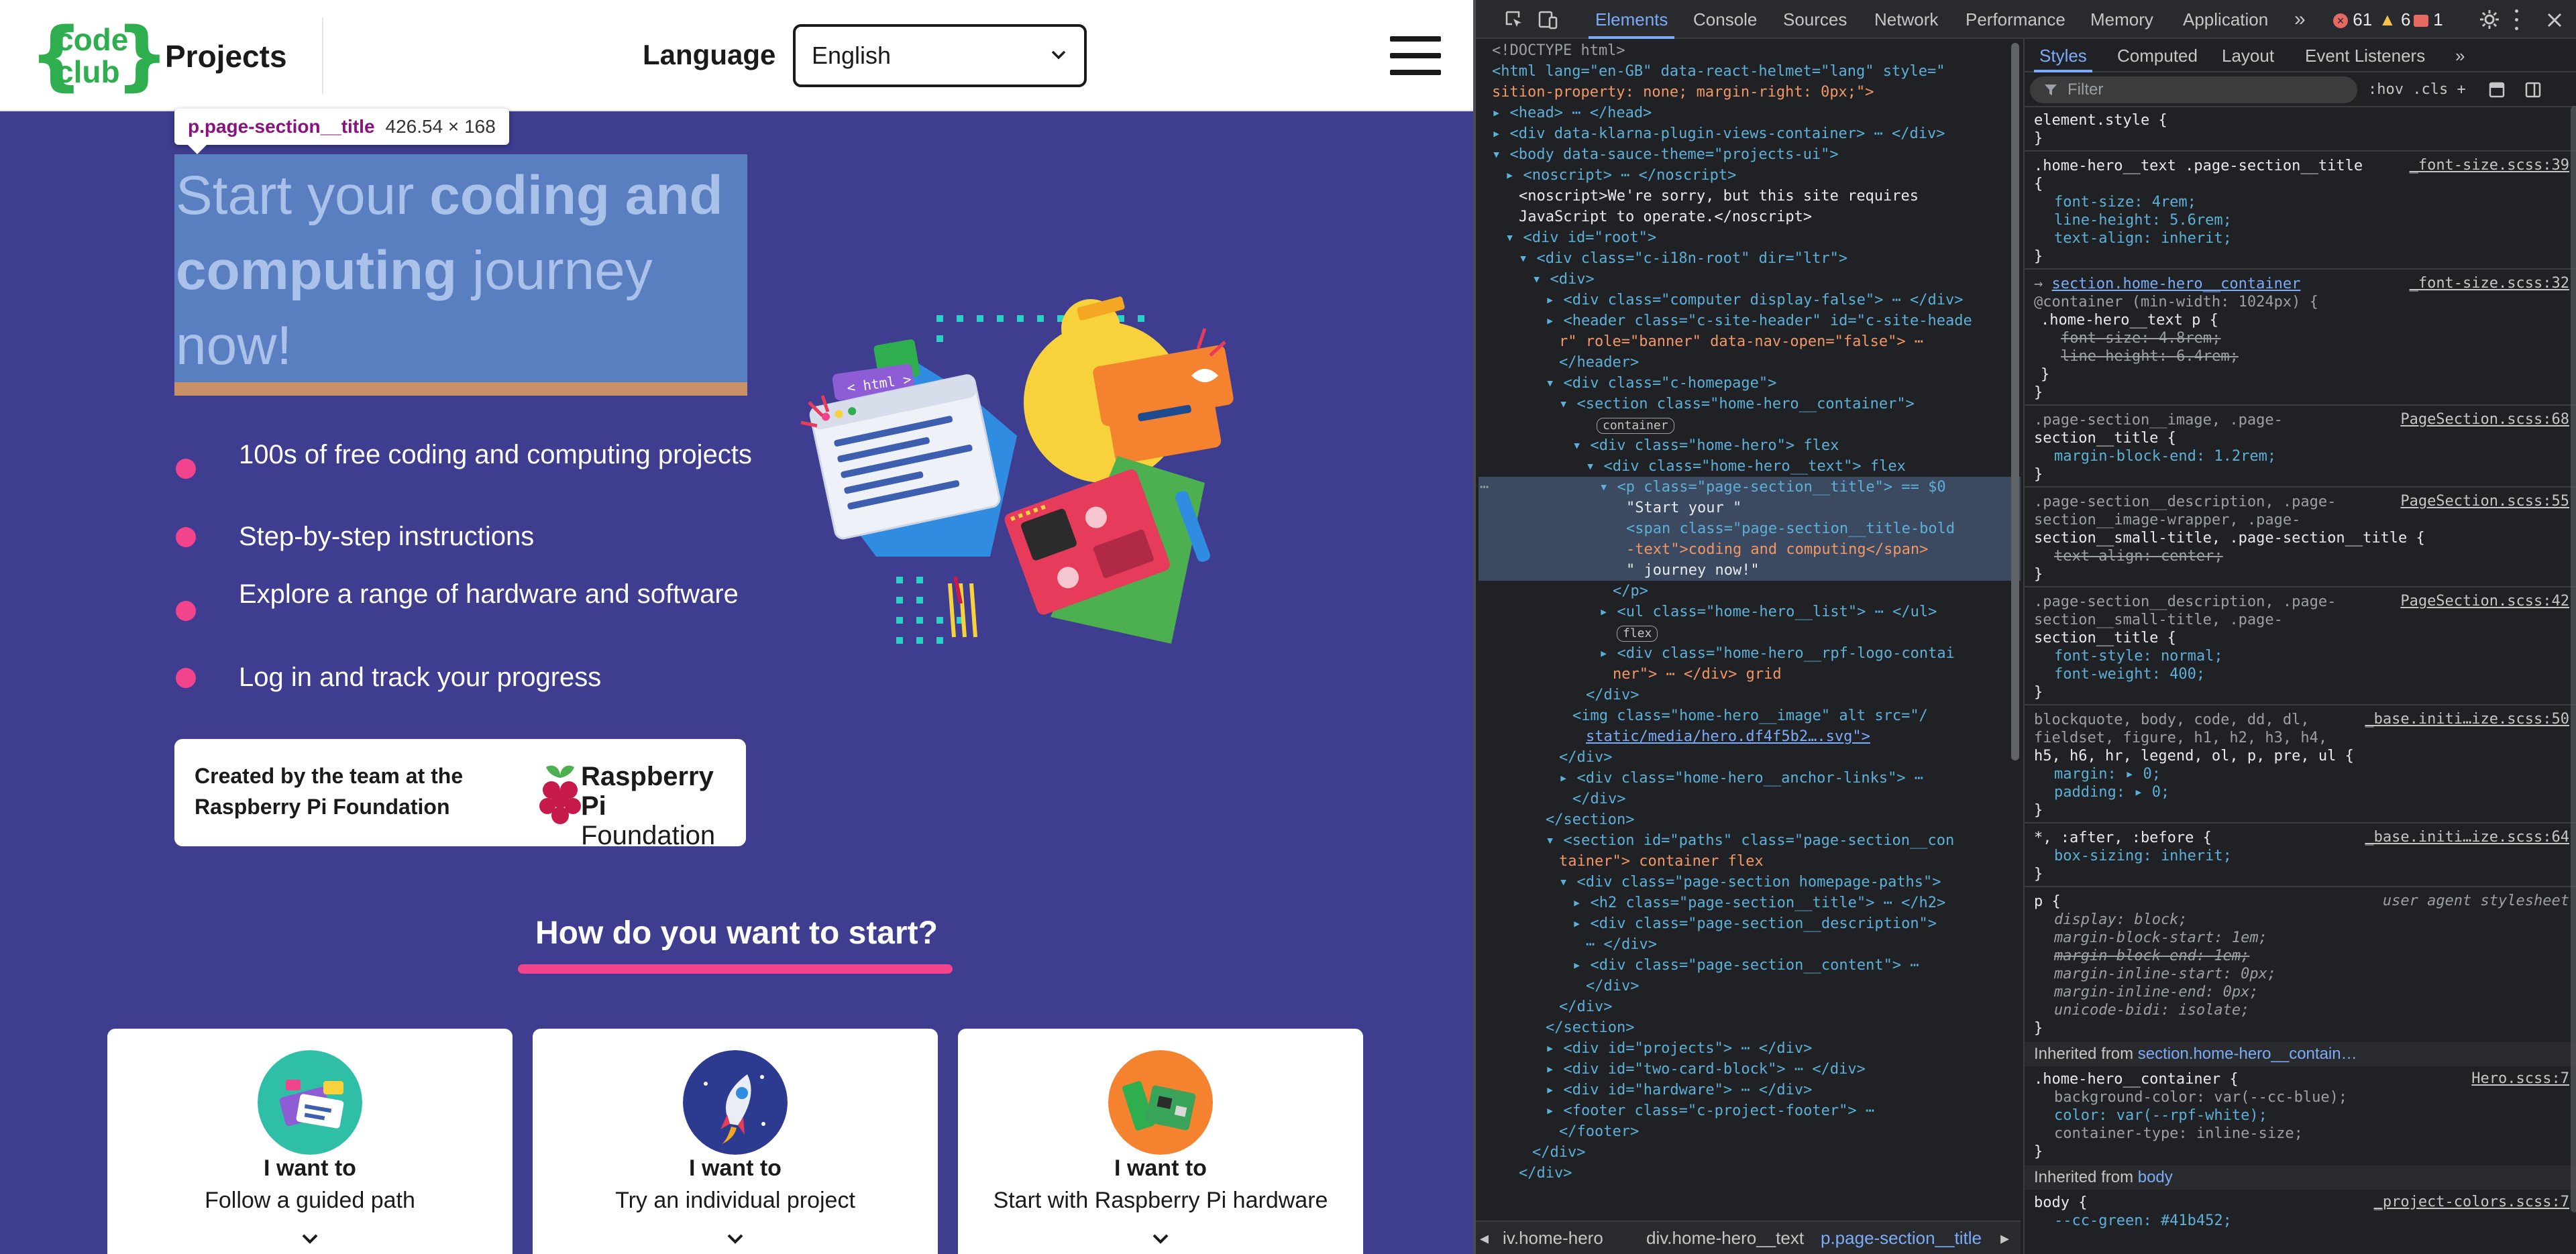 The width and height of the screenshot is (2576, 1254). I want to click on style-declaration-overridden: text-align: center;, so click(2300, 556).